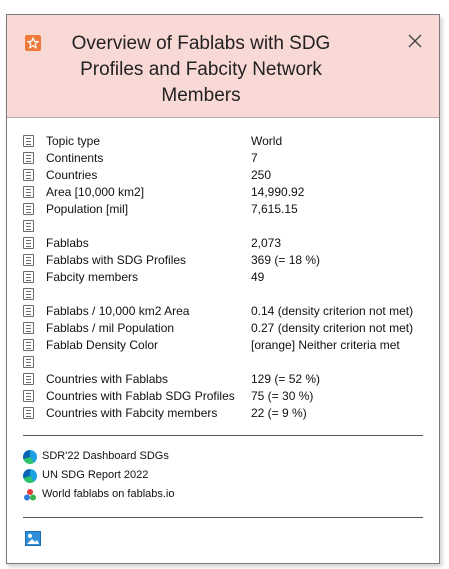  What do you see at coordinates (107, 379) in the screenshot?
I see `attribute-label: Countries with Fablabs` at bounding box center [107, 379].